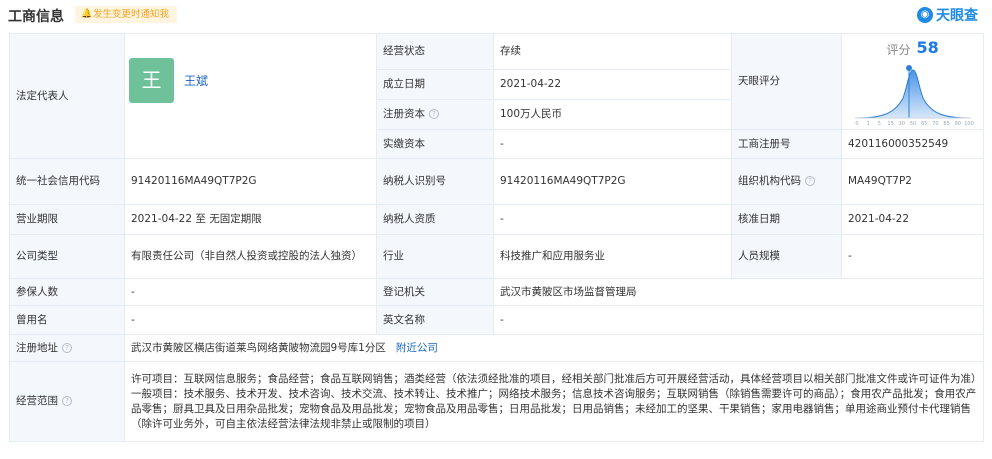 The width and height of the screenshot is (992, 459). I want to click on score-marker-dot, so click(908, 68).